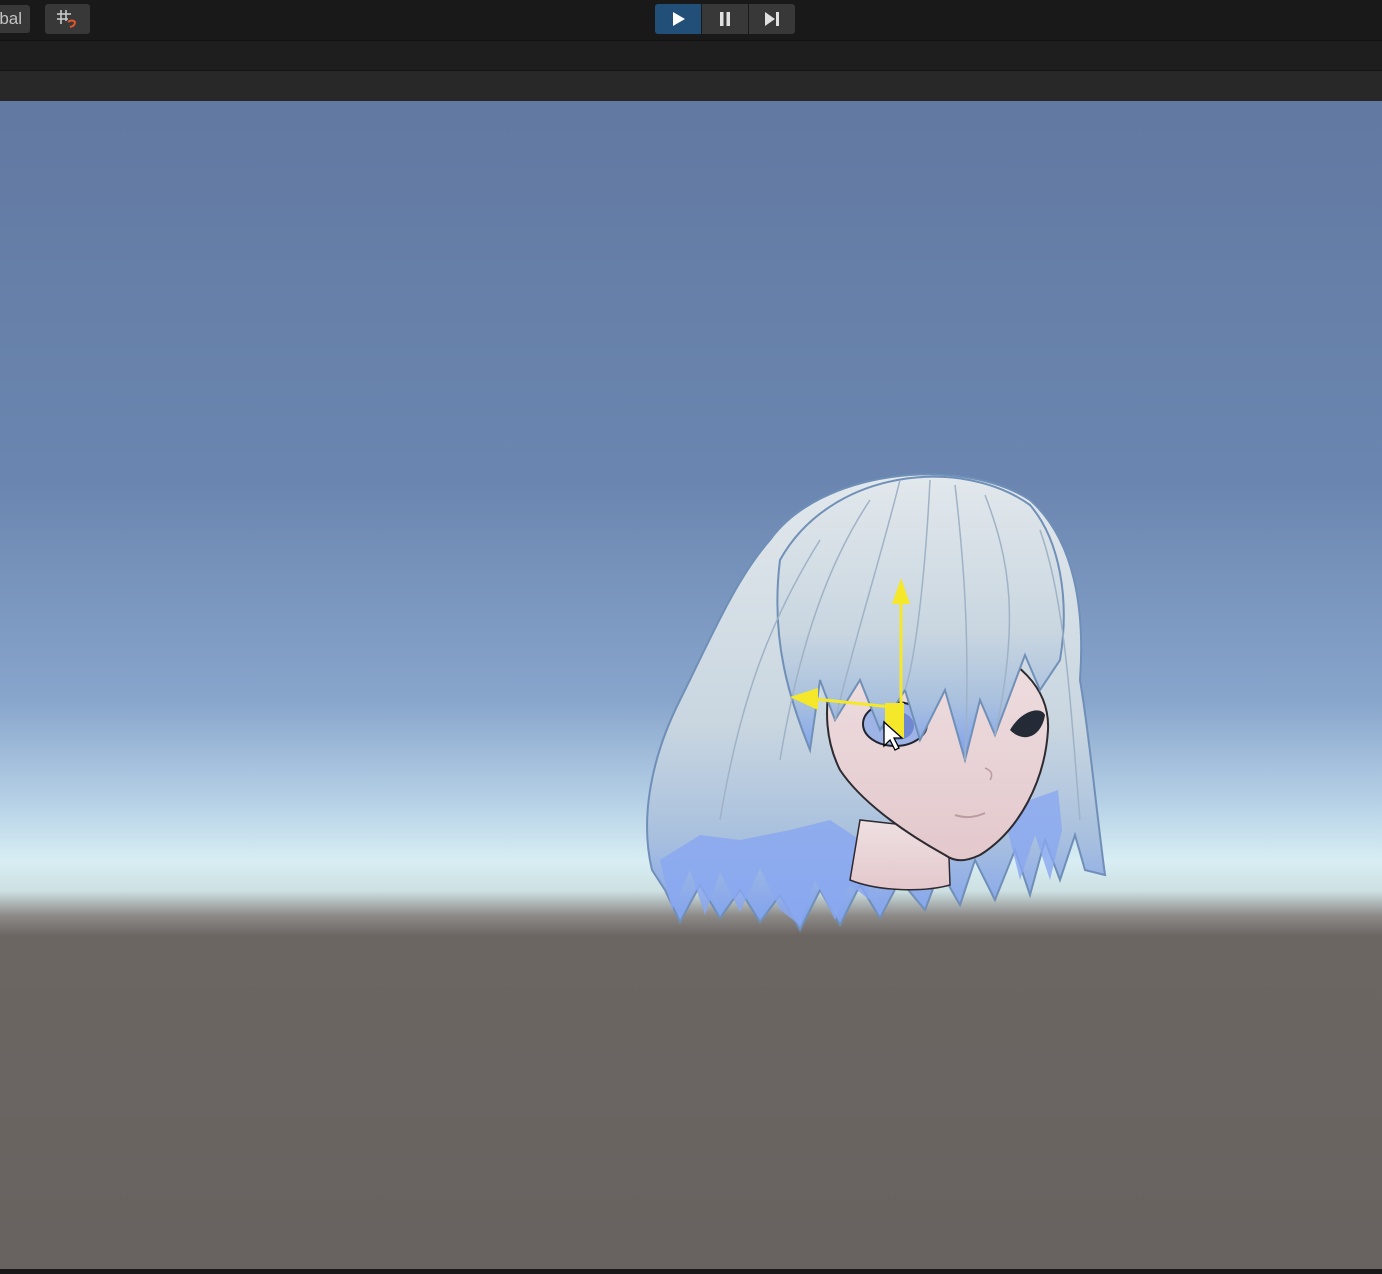  I want to click on main-toolbar: bal, so click(691, 20).